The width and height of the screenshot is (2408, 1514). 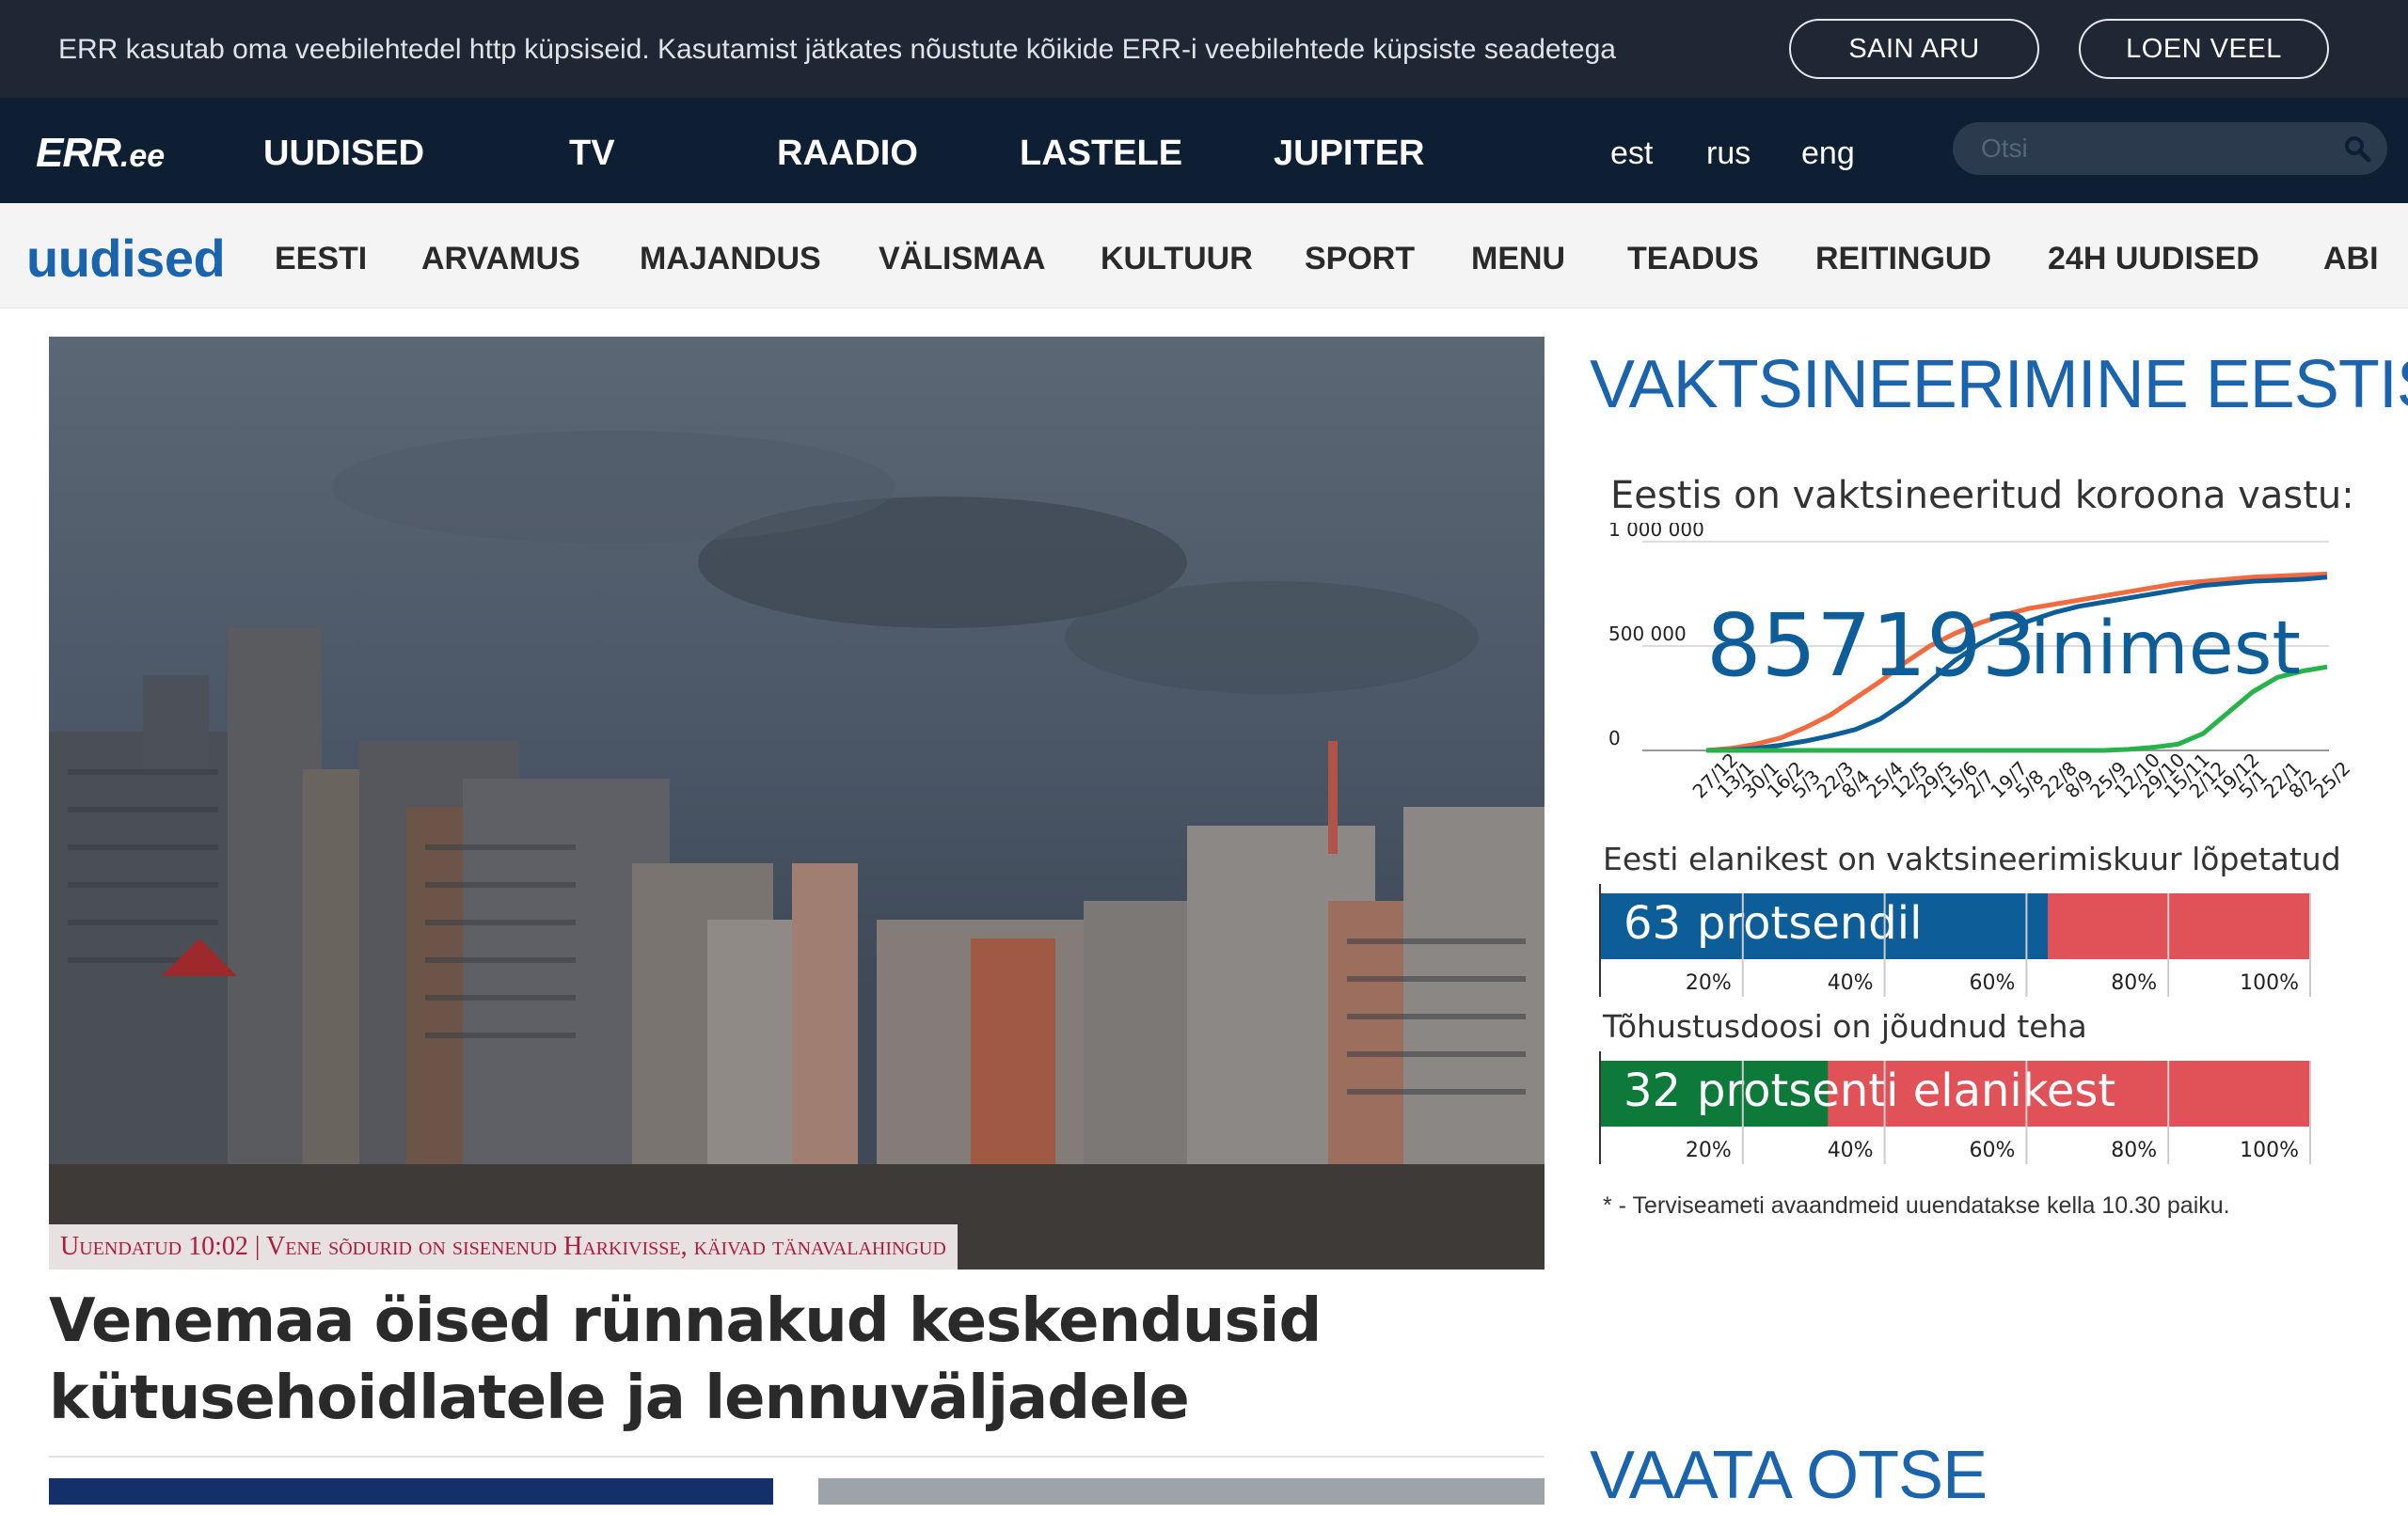 What do you see at coordinates (126, 258) in the screenshot?
I see `section-title: uudised` at bounding box center [126, 258].